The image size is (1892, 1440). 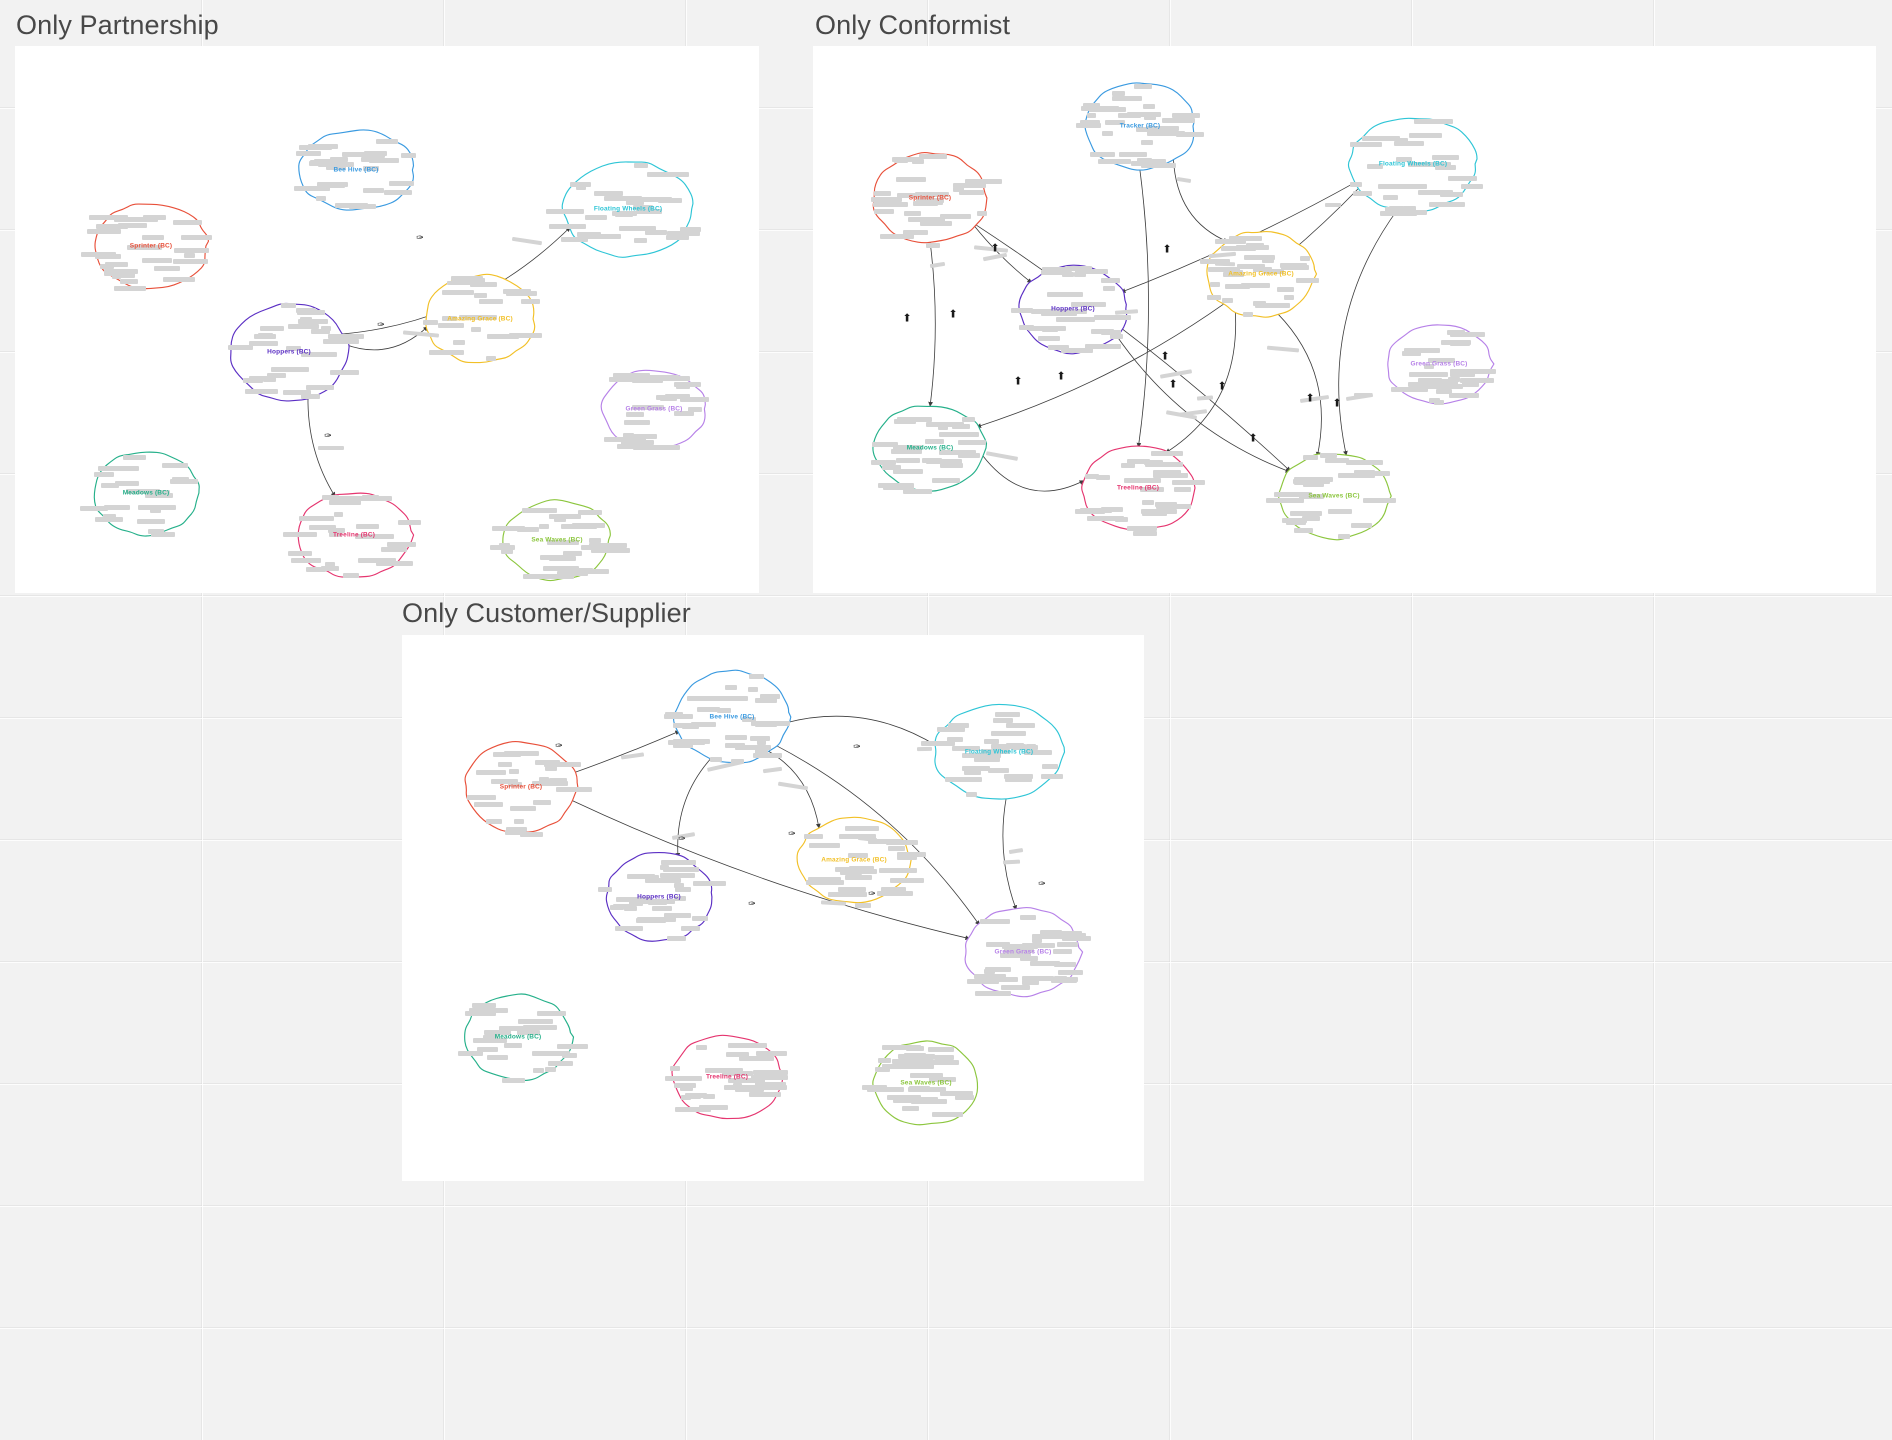 I want to click on redacted-edge-label, so click(x=331, y=447).